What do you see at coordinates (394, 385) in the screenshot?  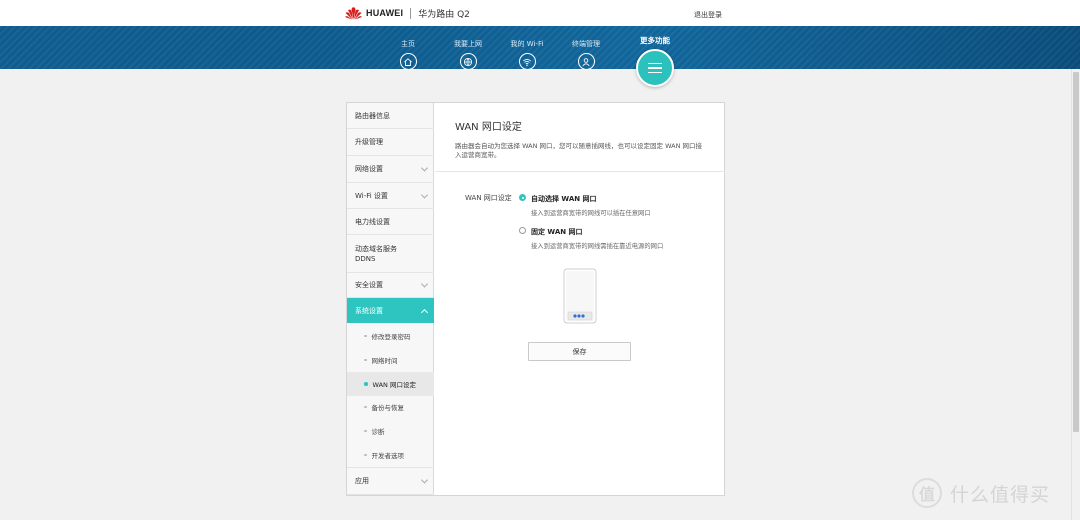 I see `sub-item-label: WAN 网口设定` at bounding box center [394, 385].